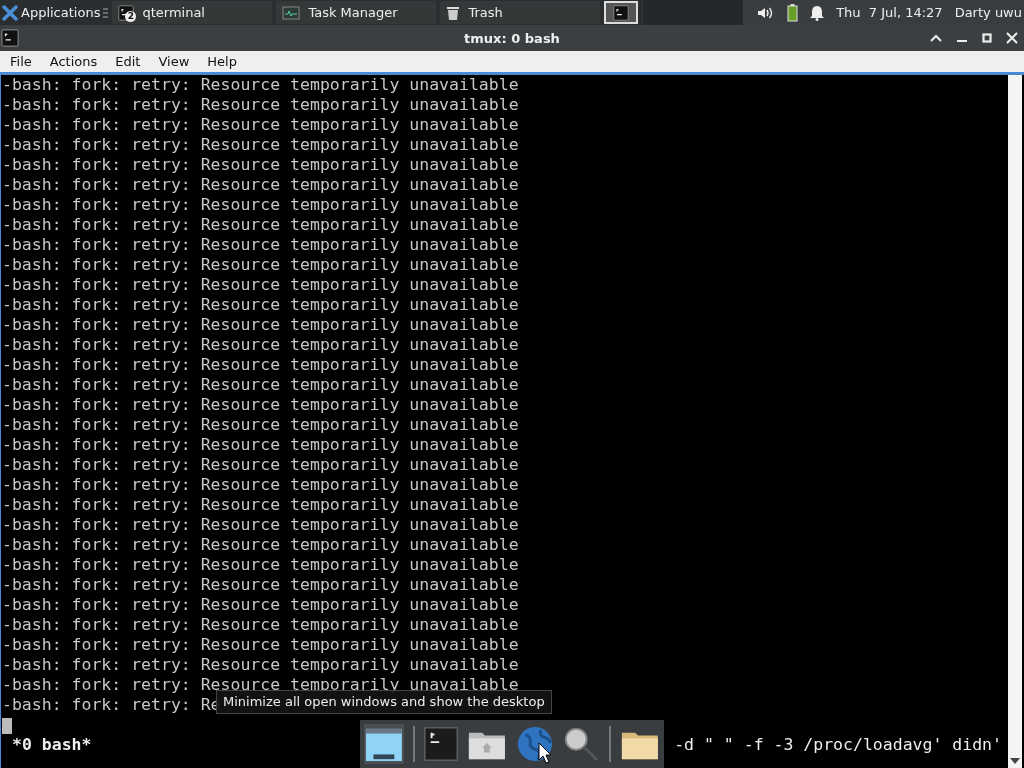 This screenshot has width=1024, height=768. I want to click on tmux-window-status: *0 bash*, so click(51, 745).